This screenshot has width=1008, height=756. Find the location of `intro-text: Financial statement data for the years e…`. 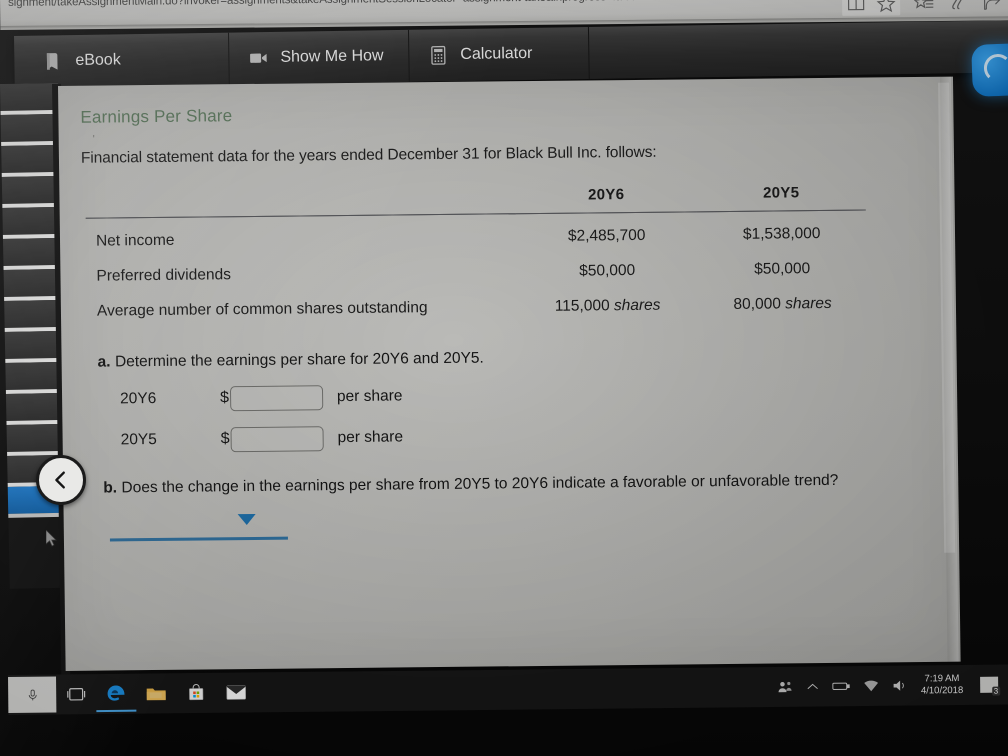

intro-text: Financial statement data for the years e… is located at coordinates (368, 155).